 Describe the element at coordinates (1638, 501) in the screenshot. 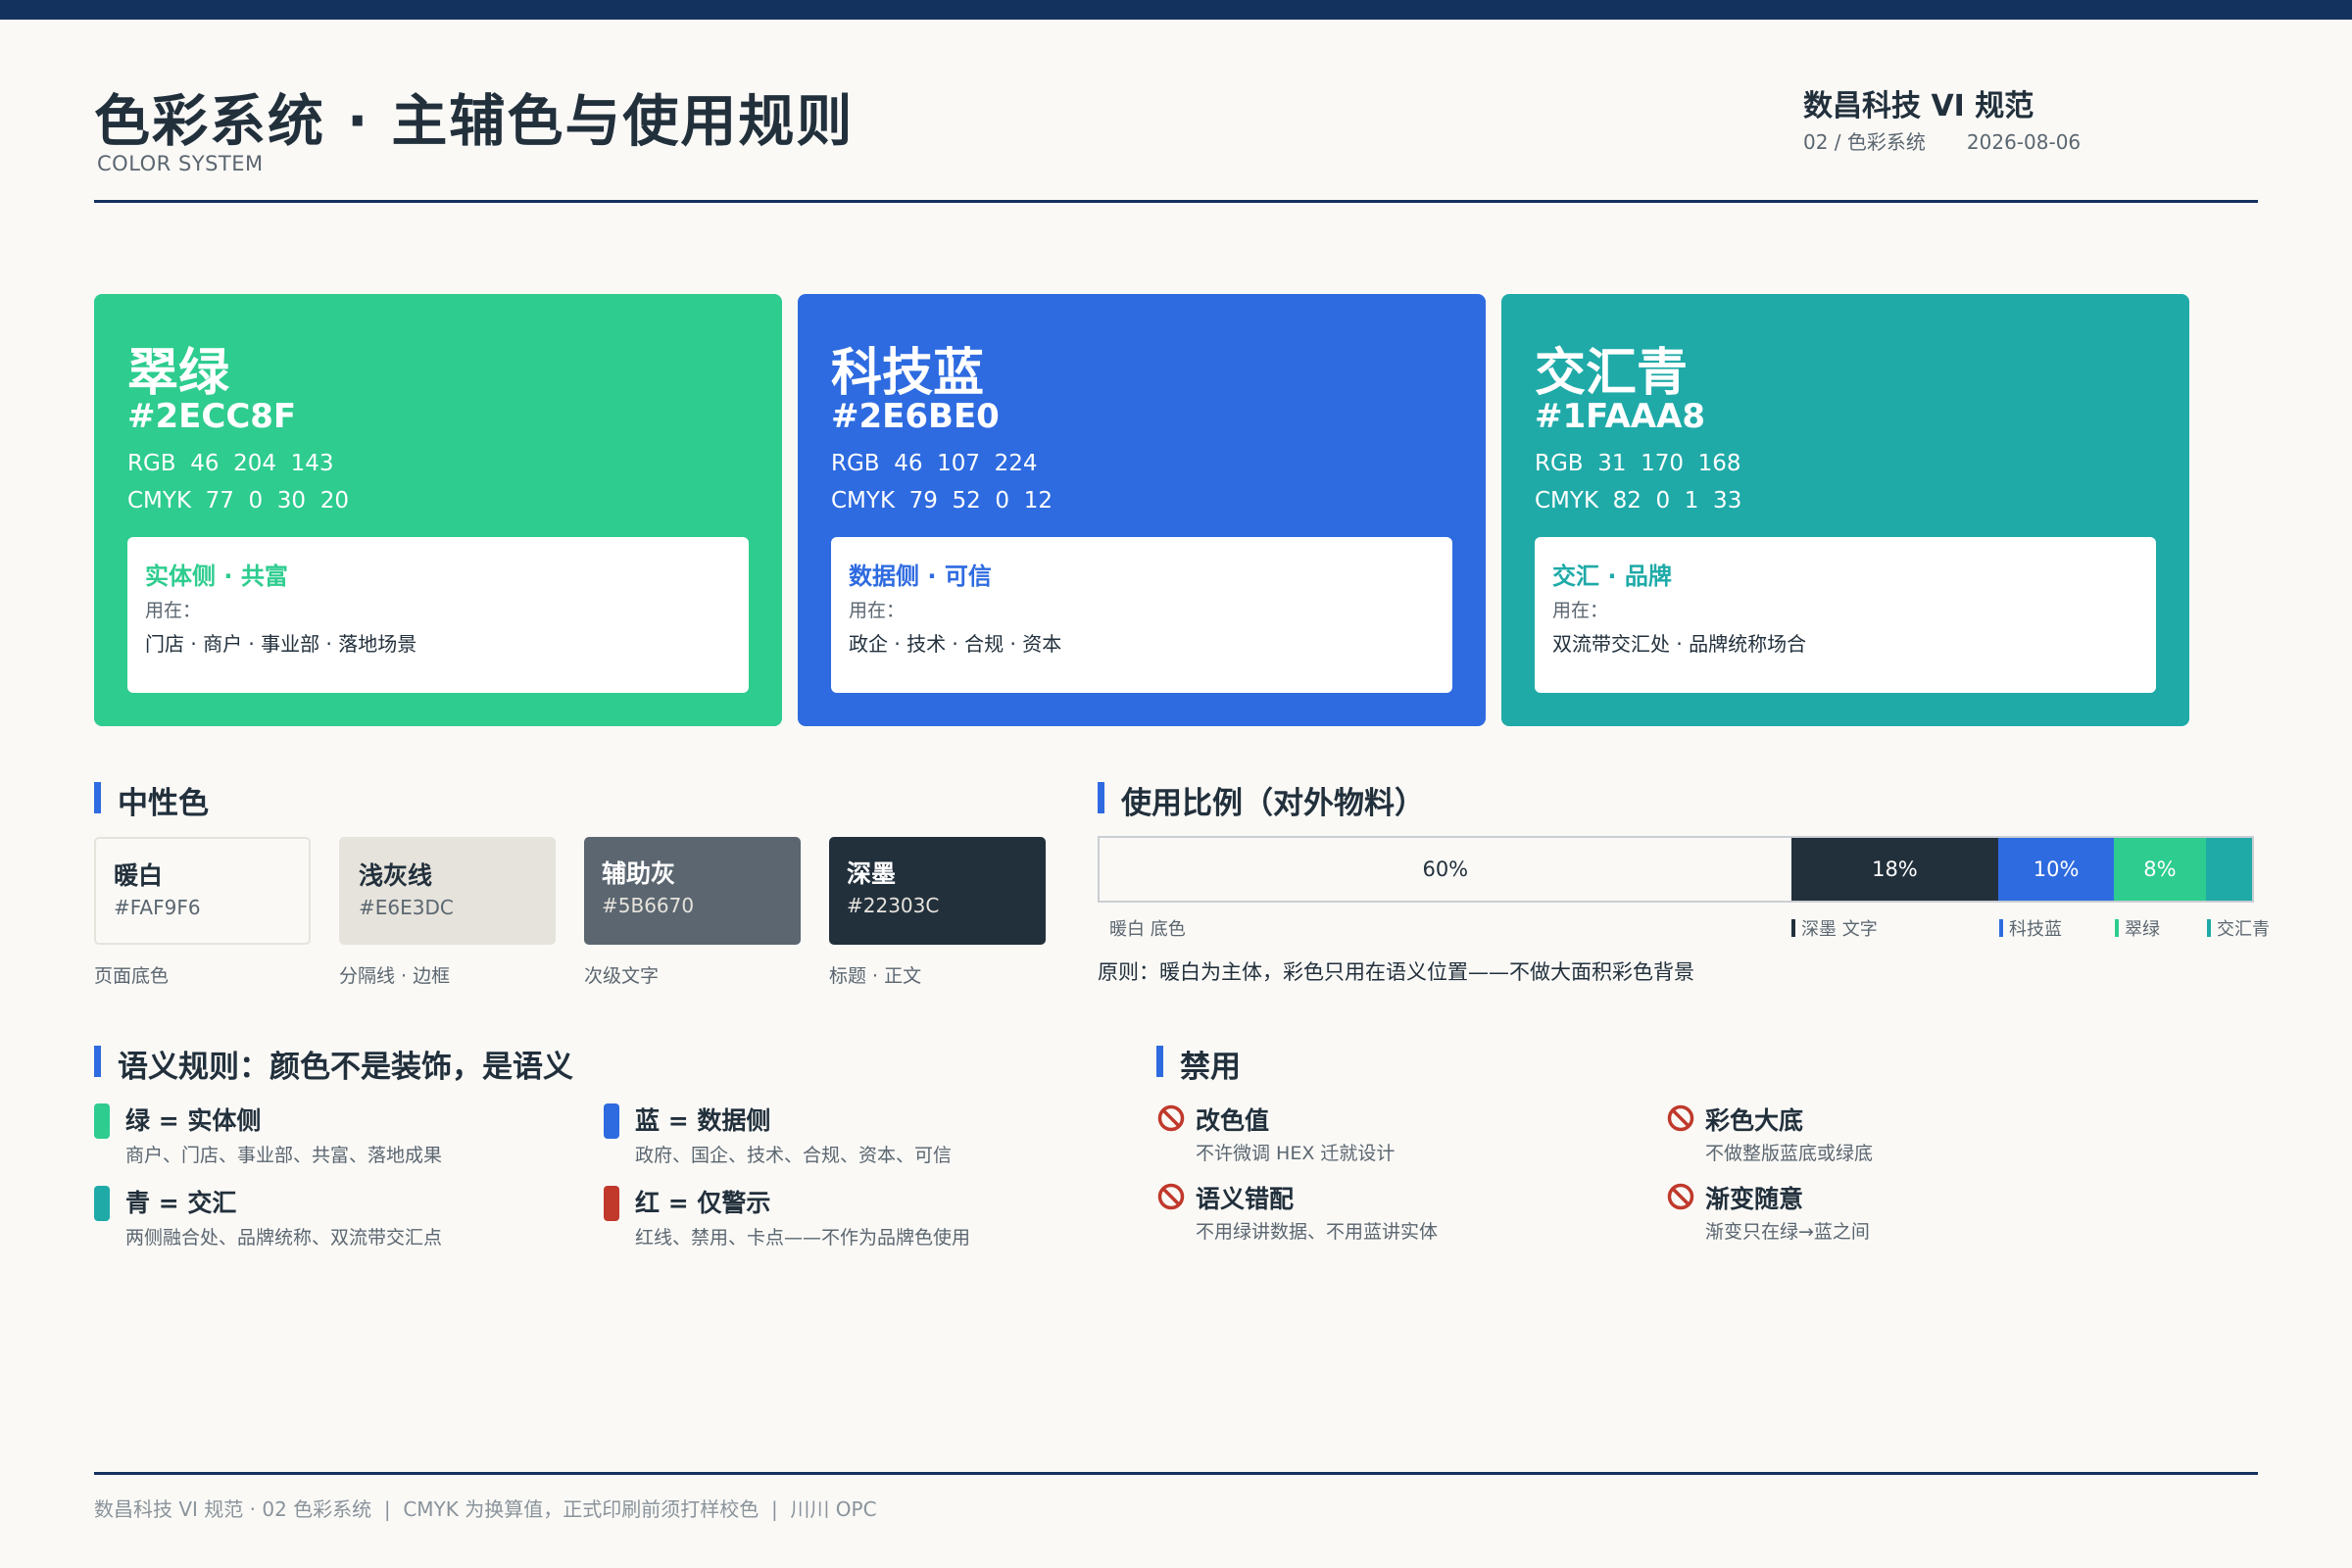

I see `color-cmyk: CMYK 82 0 1 33` at that location.